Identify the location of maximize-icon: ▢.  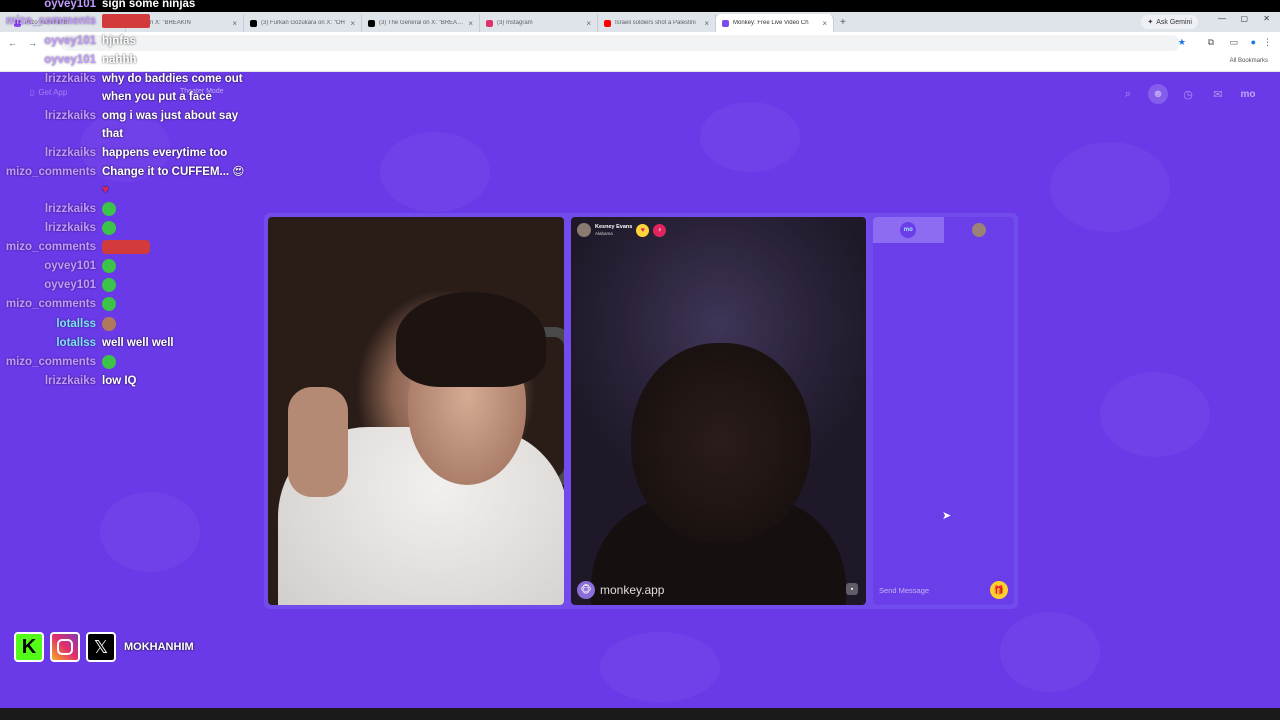
(1244, 18).